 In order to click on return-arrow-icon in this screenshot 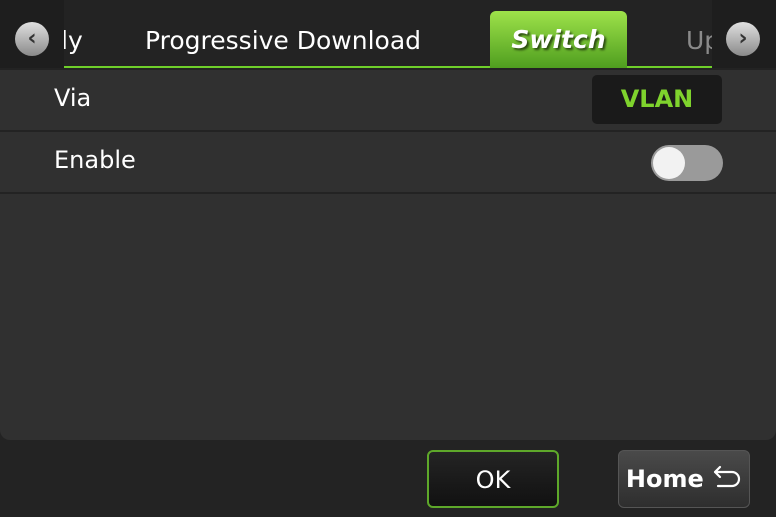, I will do `click(727, 476)`.